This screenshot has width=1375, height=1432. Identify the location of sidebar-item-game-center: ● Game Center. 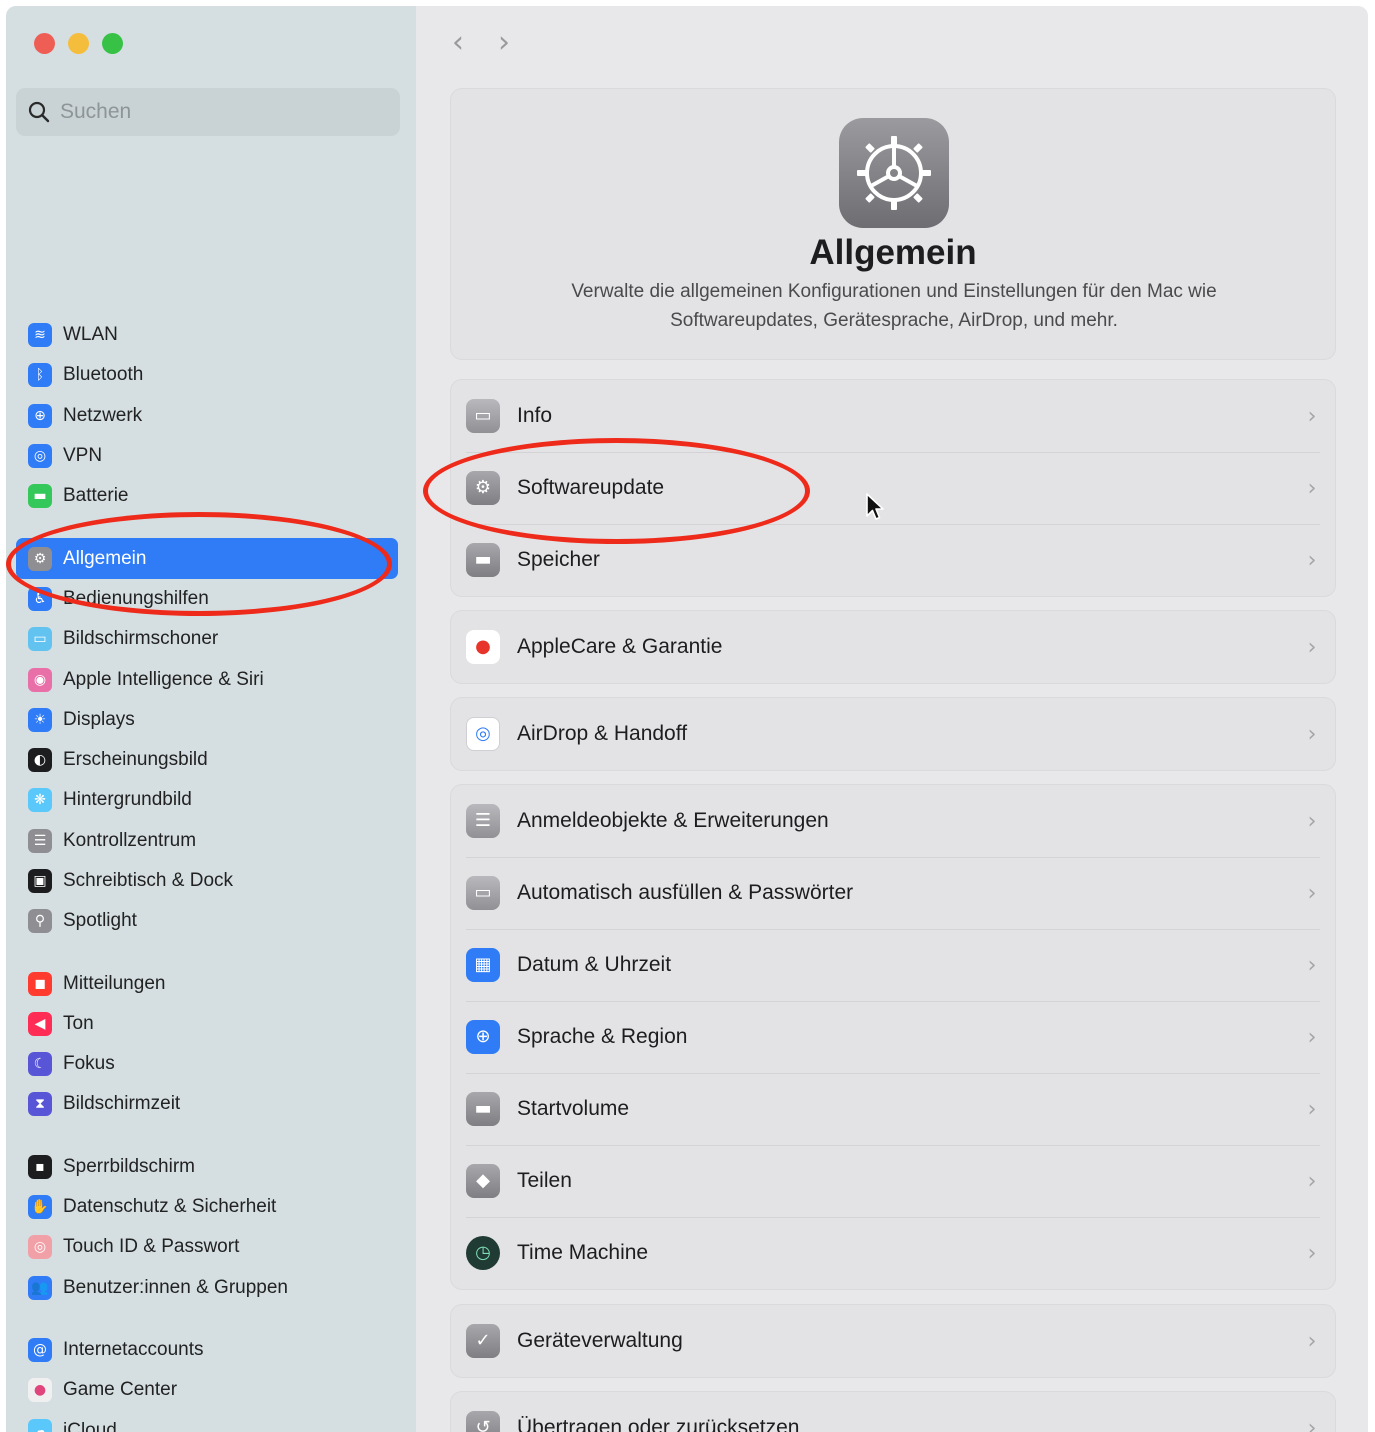
(211, 1390).